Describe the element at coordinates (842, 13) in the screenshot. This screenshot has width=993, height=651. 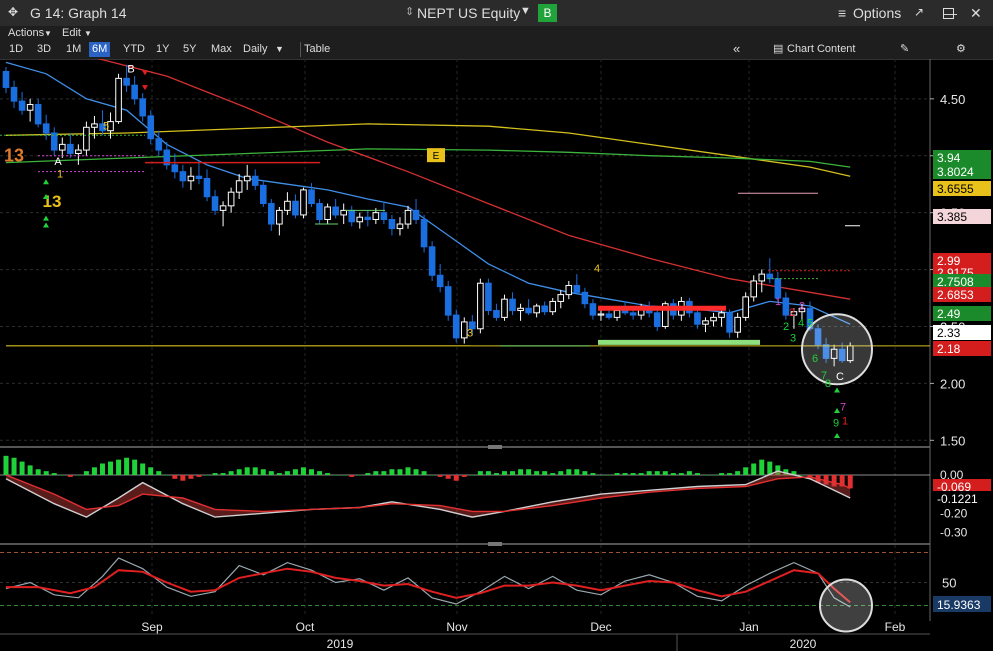
I see `menu-icon: ≡` at that location.